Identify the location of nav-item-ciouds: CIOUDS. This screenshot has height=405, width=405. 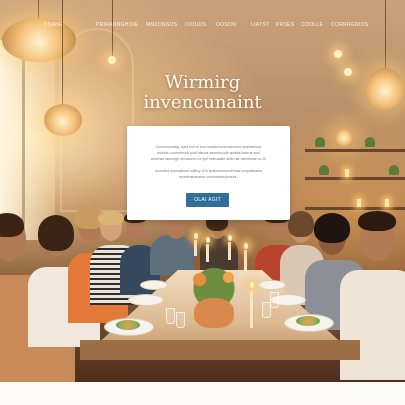
(195, 25).